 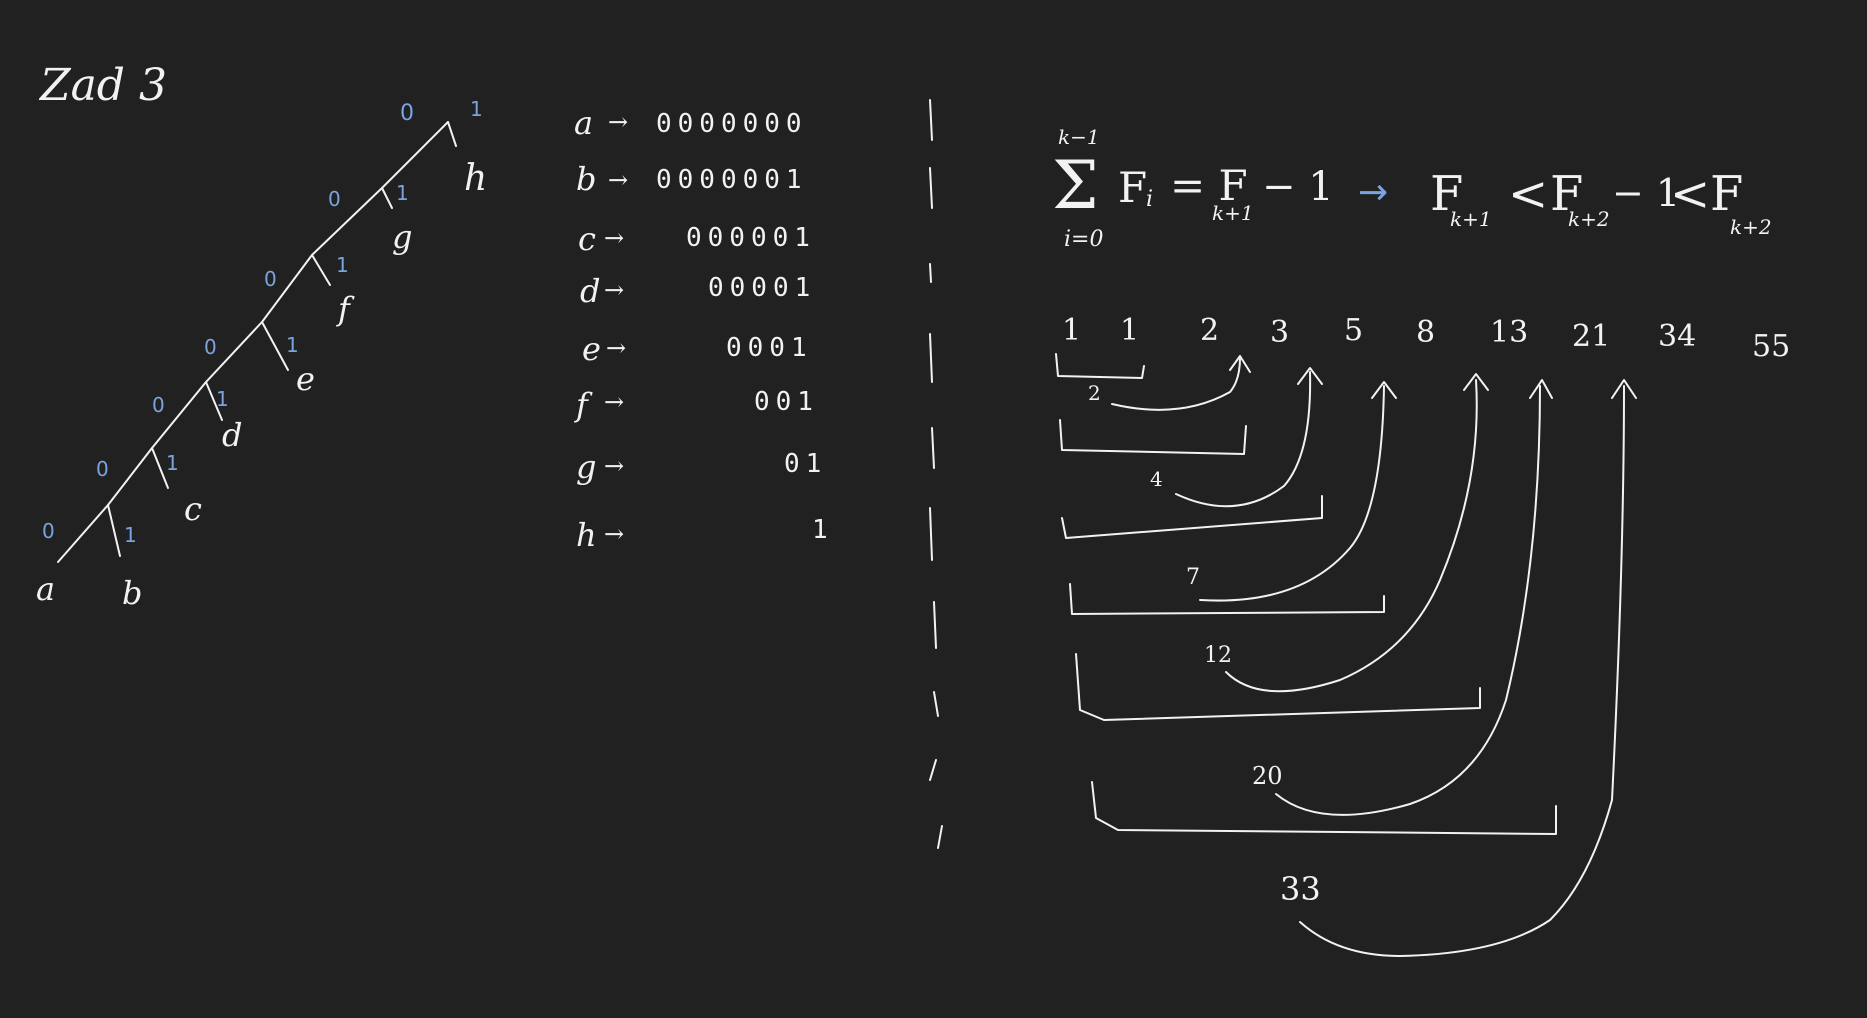 I want to click on note-title: Zad 3, so click(x=102, y=85).